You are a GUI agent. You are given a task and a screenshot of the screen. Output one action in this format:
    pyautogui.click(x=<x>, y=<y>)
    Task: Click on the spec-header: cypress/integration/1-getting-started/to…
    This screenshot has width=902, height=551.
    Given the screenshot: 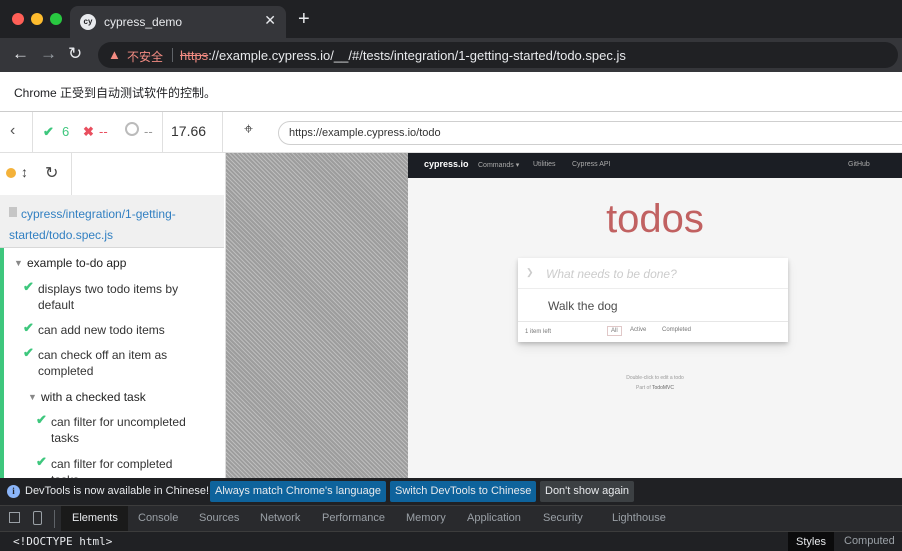 What is the action you would take?
    pyautogui.click(x=112, y=221)
    